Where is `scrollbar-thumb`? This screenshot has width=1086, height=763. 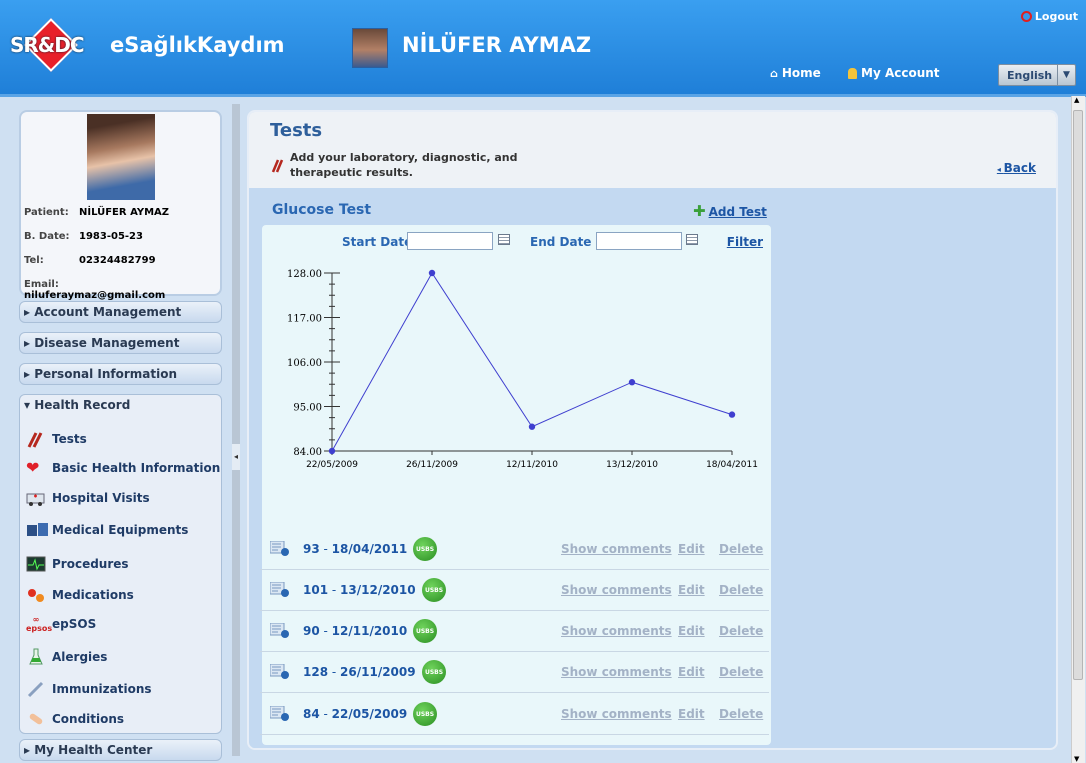
scrollbar-thumb is located at coordinates (1078, 395).